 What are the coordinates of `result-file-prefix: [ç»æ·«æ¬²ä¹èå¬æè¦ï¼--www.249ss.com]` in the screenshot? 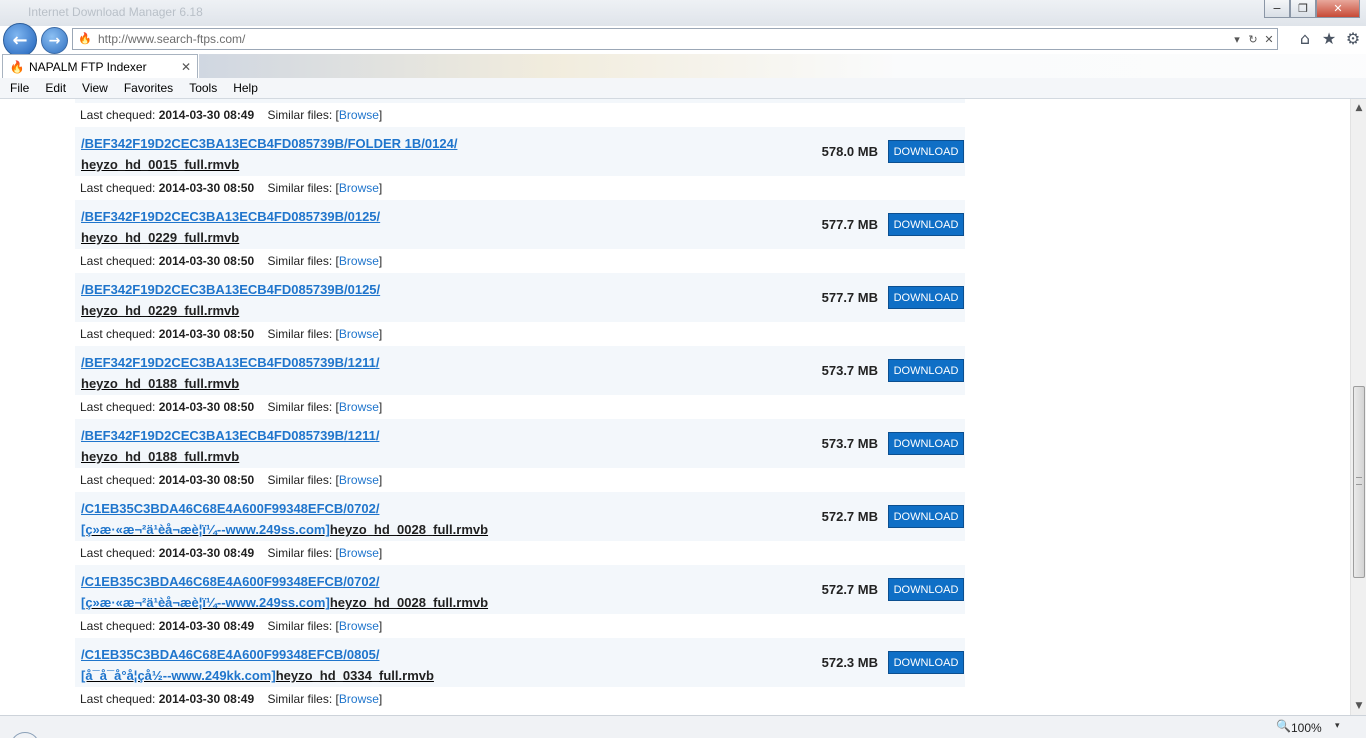 It's located at (205, 602).